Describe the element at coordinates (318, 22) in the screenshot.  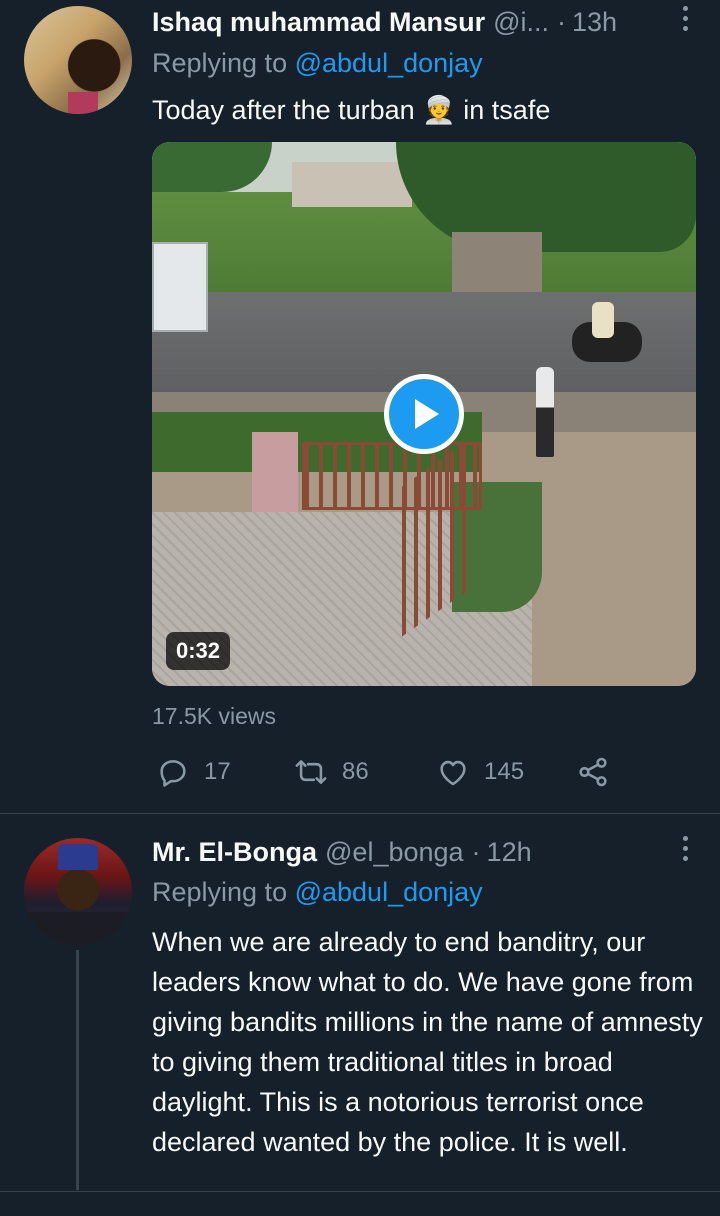
I see `display-name: Ishaq muhammad Mansur` at that location.